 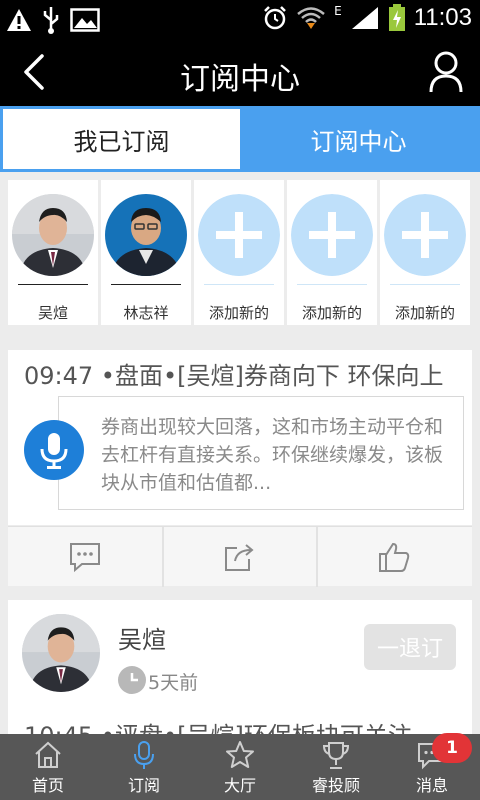 What do you see at coordinates (240, 79) in the screenshot?
I see `page-title: 订阅中心` at bounding box center [240, 79].